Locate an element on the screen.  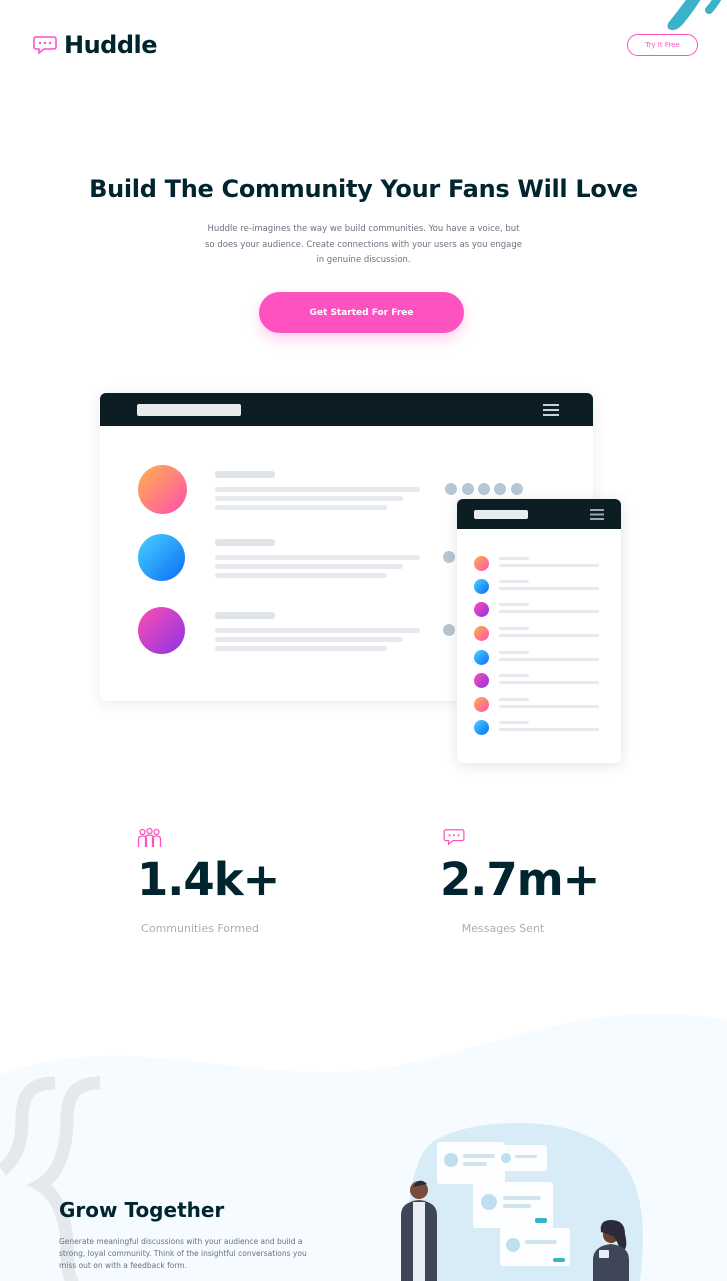
stat-label-communities: Communities Formed is located at coordinates (200, 928).